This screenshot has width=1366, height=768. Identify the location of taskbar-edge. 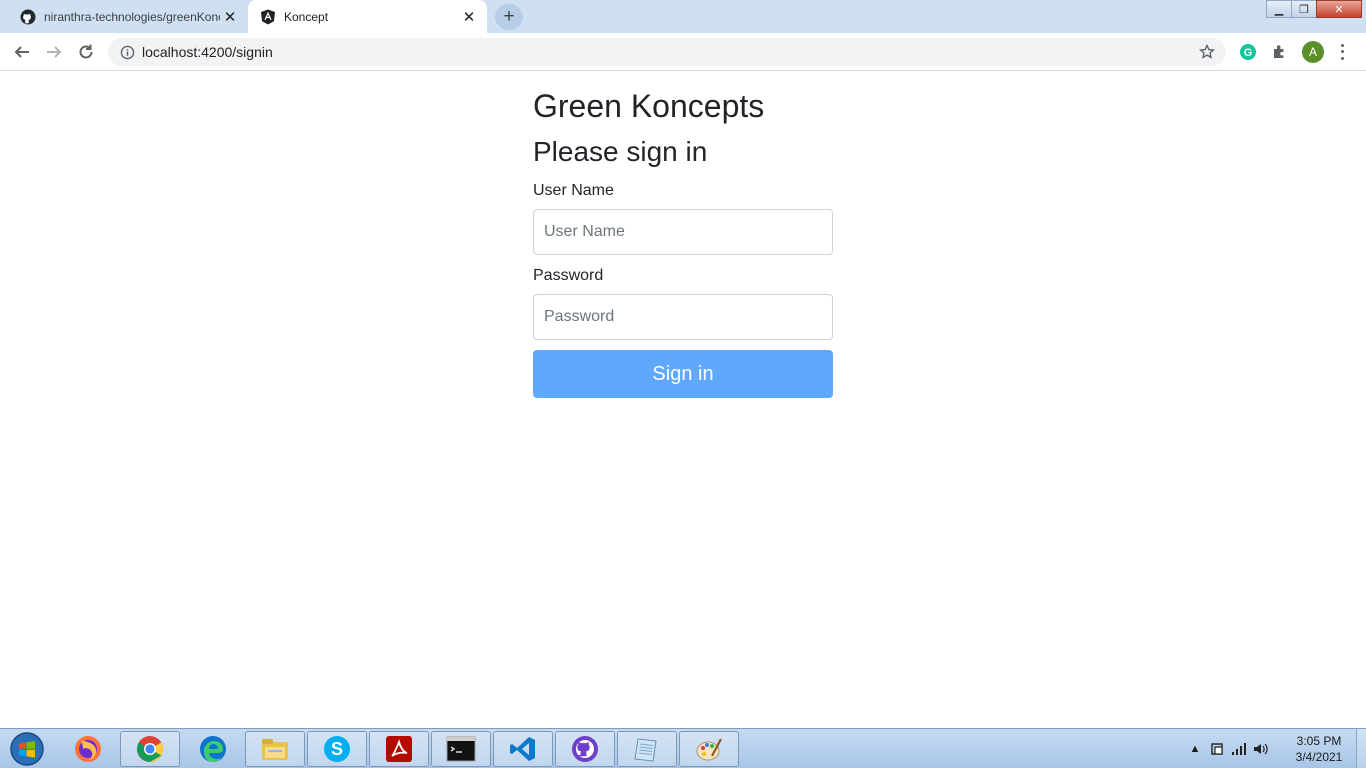
(213, 749).